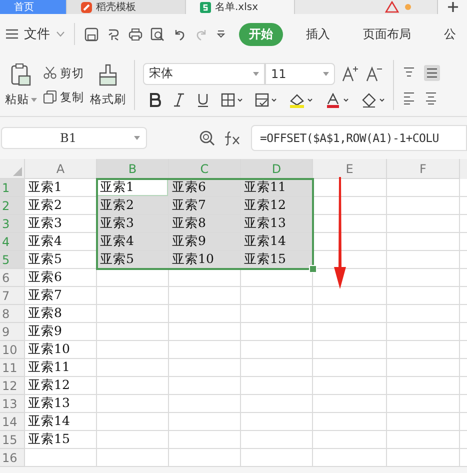 The width and height of the screenshot is (467, 473). Describe the element at coordinates (232, 100) in the screenshot. I see `border-icon` at that location.